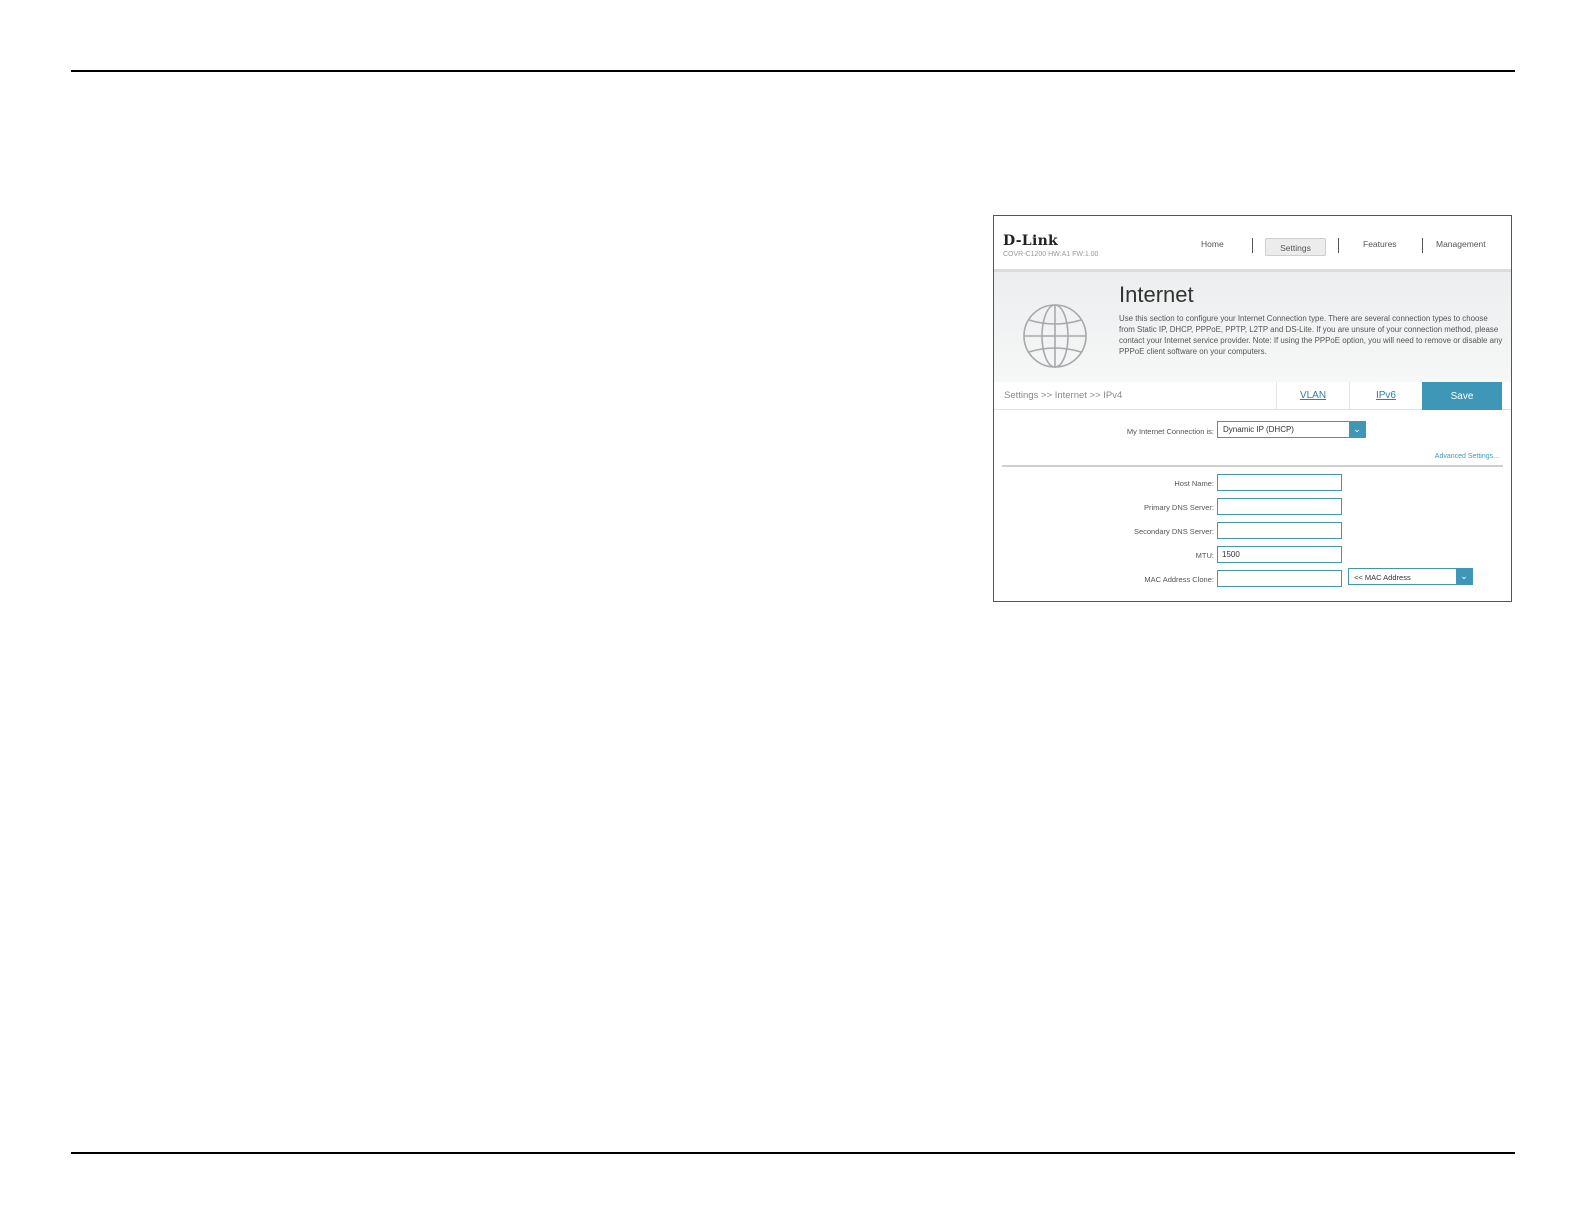 The image size is (1584, 1224). What do you see at coordinates (1382, 577) in the screenshot?
I see `mac-address-select-value: << MAC Address` at bounding box center [1382, 577].